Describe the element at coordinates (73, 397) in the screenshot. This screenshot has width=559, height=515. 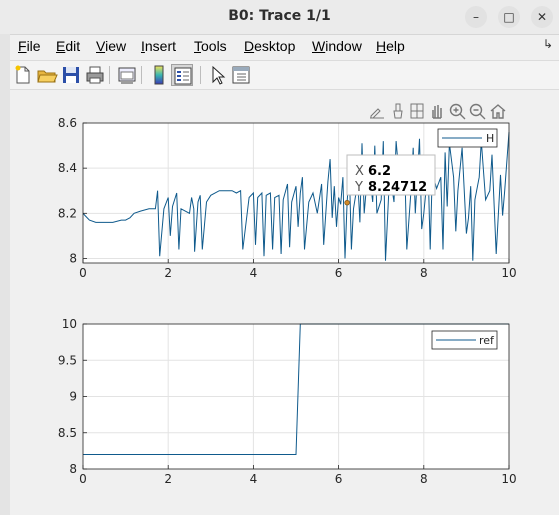
I see `y-tick-label: 9` at that location.